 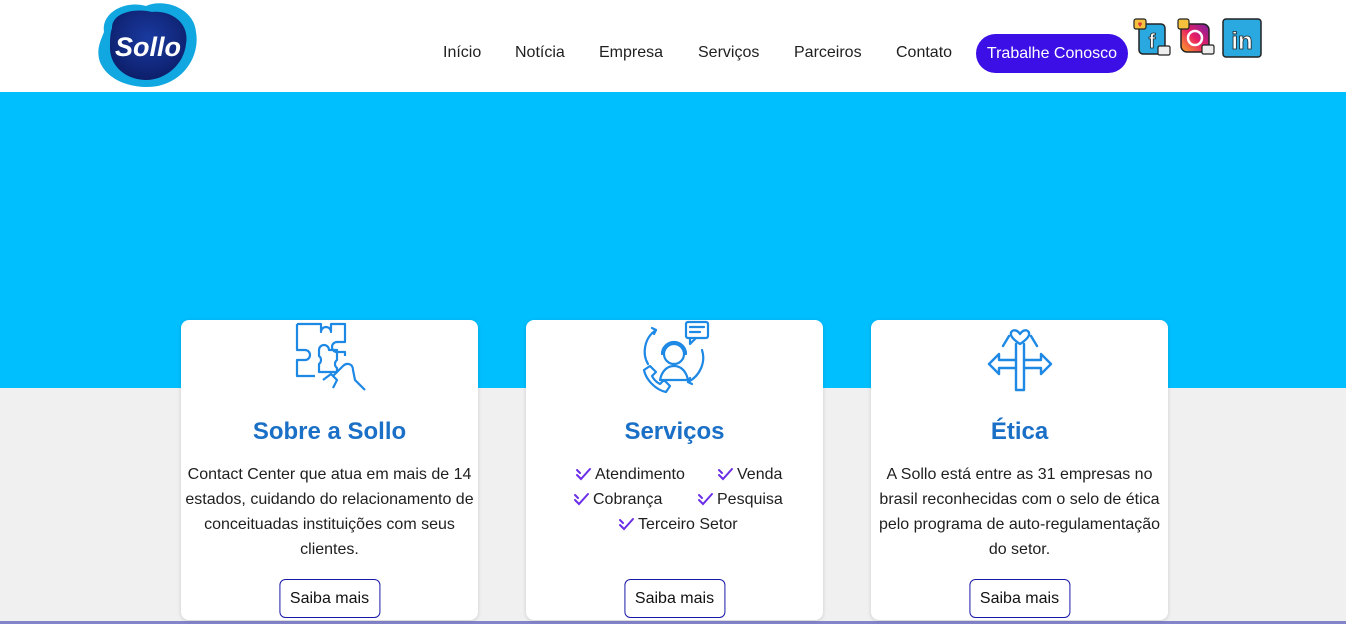 What do you see at coordinates (1152, 42) in the screenshot?
I see `svg-text: f` at bounding box center [1152, 42].